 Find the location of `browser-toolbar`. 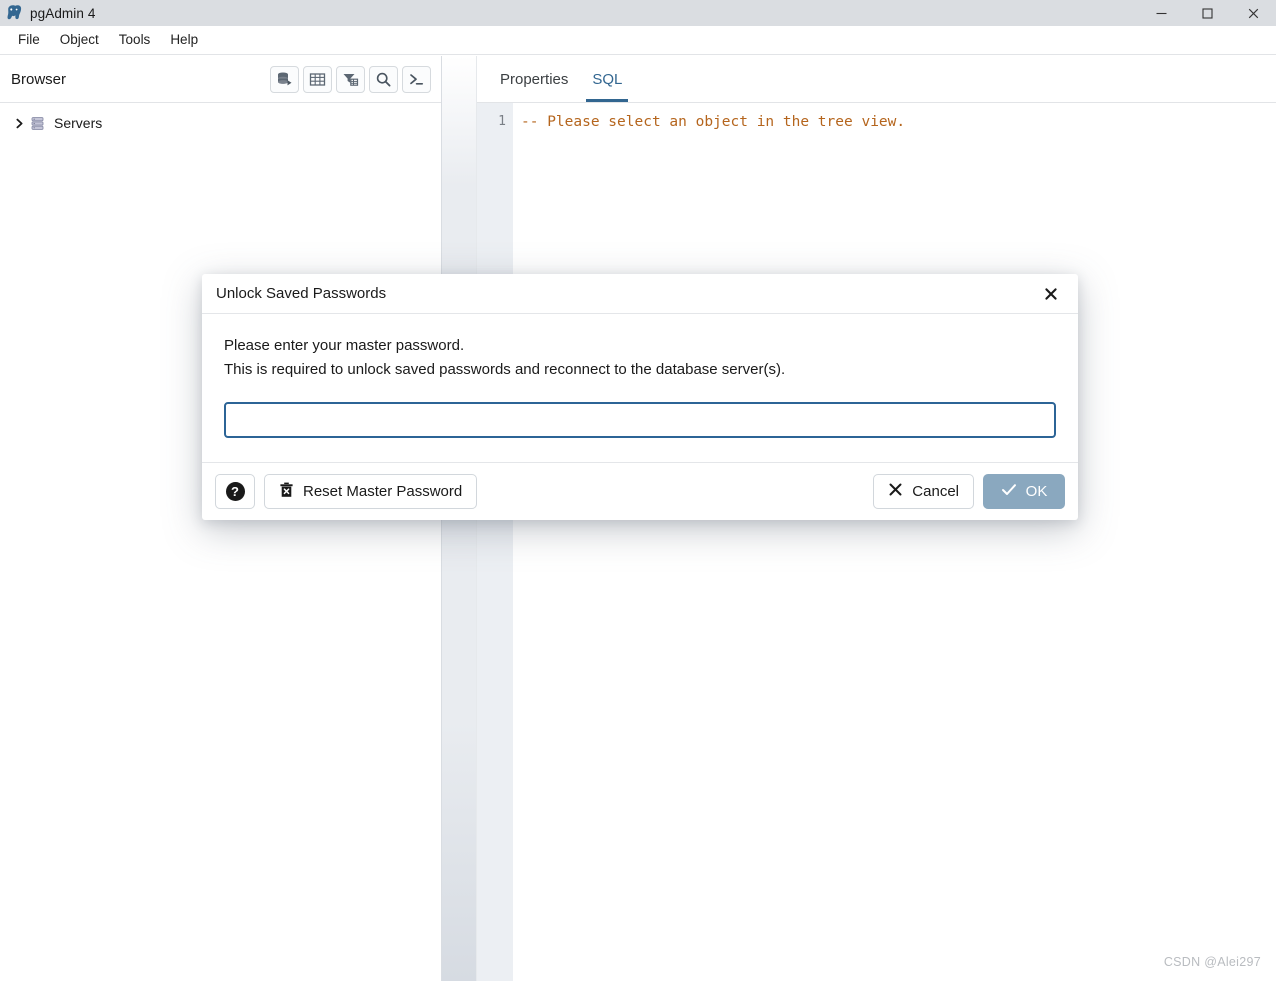

browser-toolbar is located at coordinates (355, 79).